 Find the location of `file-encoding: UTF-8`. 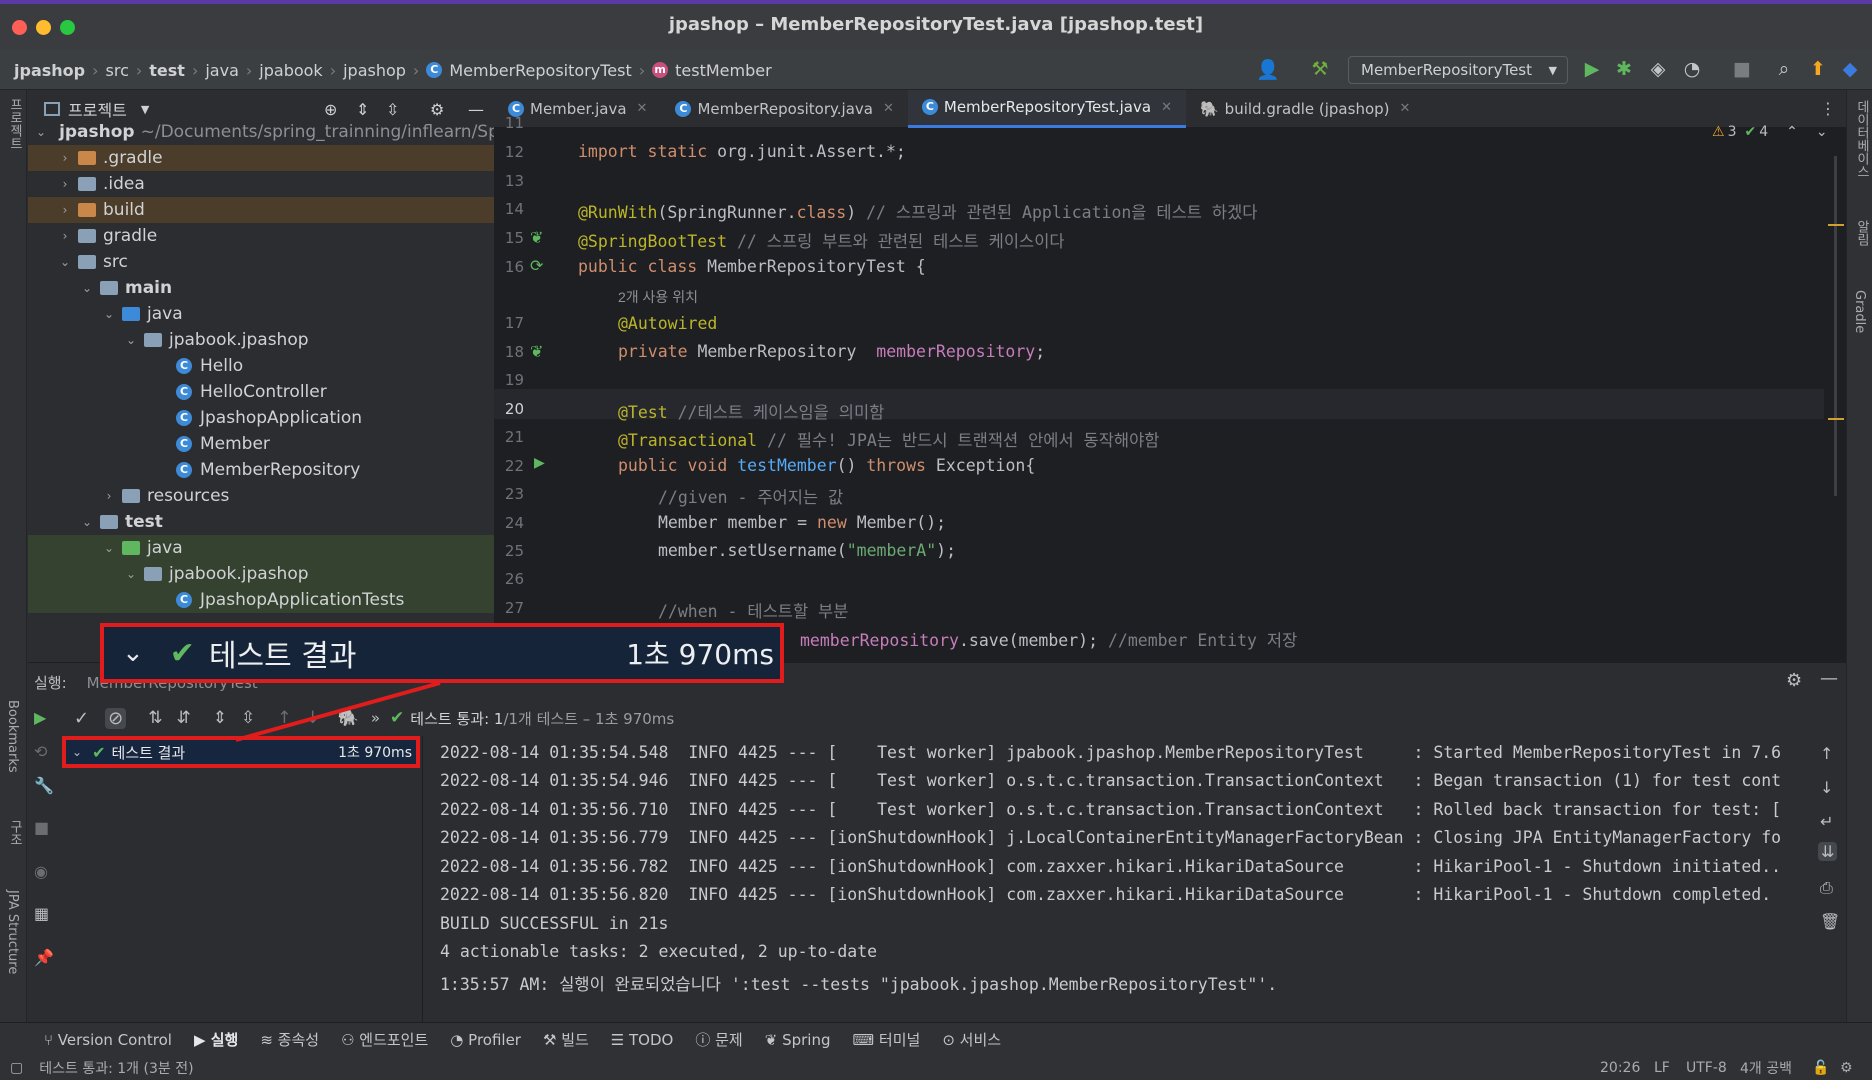

file-encoding: UTF-8 is located at coordinates (1706, 1068).